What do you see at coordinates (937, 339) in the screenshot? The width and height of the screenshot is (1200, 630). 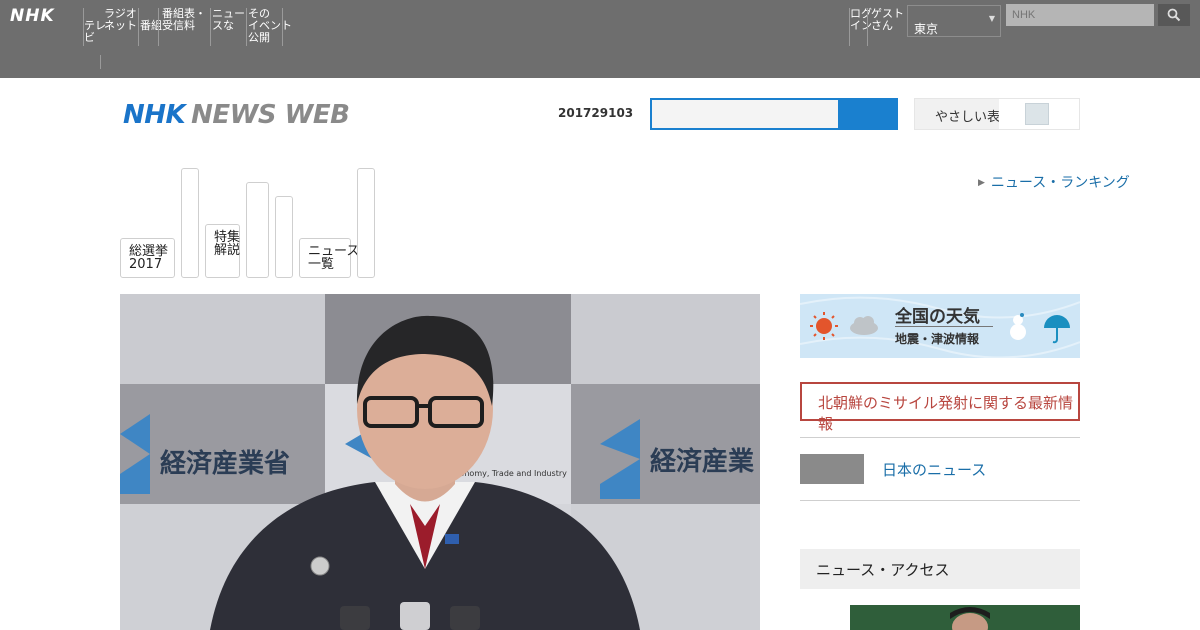 I see `weather-subtitle: 地震・津波情報` at bounding box center [937, 339].